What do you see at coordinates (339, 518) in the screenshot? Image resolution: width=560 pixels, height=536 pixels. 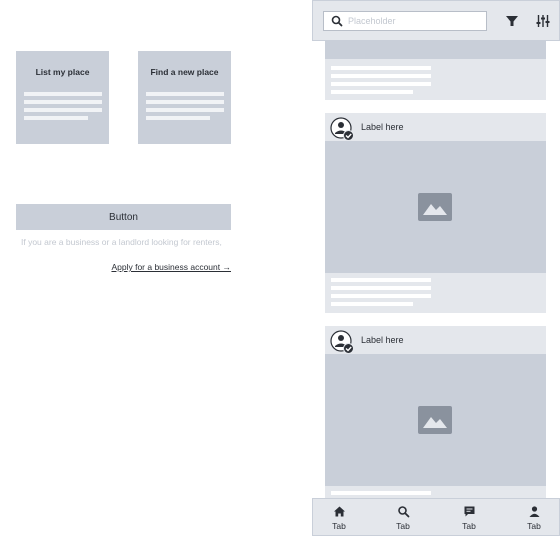 I see `tab-home: Tab` at bounding box center [339, 518].